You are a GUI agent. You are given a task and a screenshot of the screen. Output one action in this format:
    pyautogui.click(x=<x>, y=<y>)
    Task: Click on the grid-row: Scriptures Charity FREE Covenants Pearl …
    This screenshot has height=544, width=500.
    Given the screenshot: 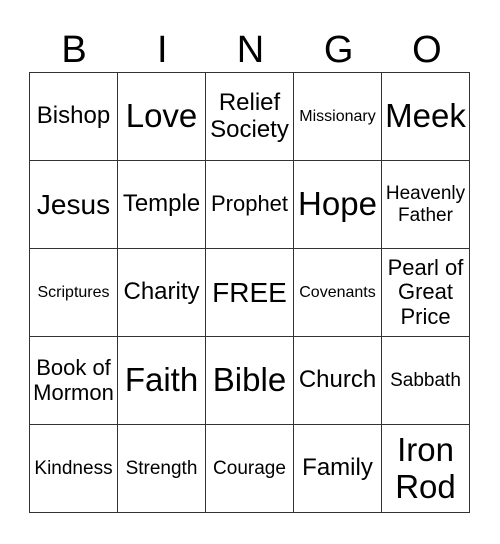 What is the action you would take?
    pyautogui.click(x=249, y=292)
    